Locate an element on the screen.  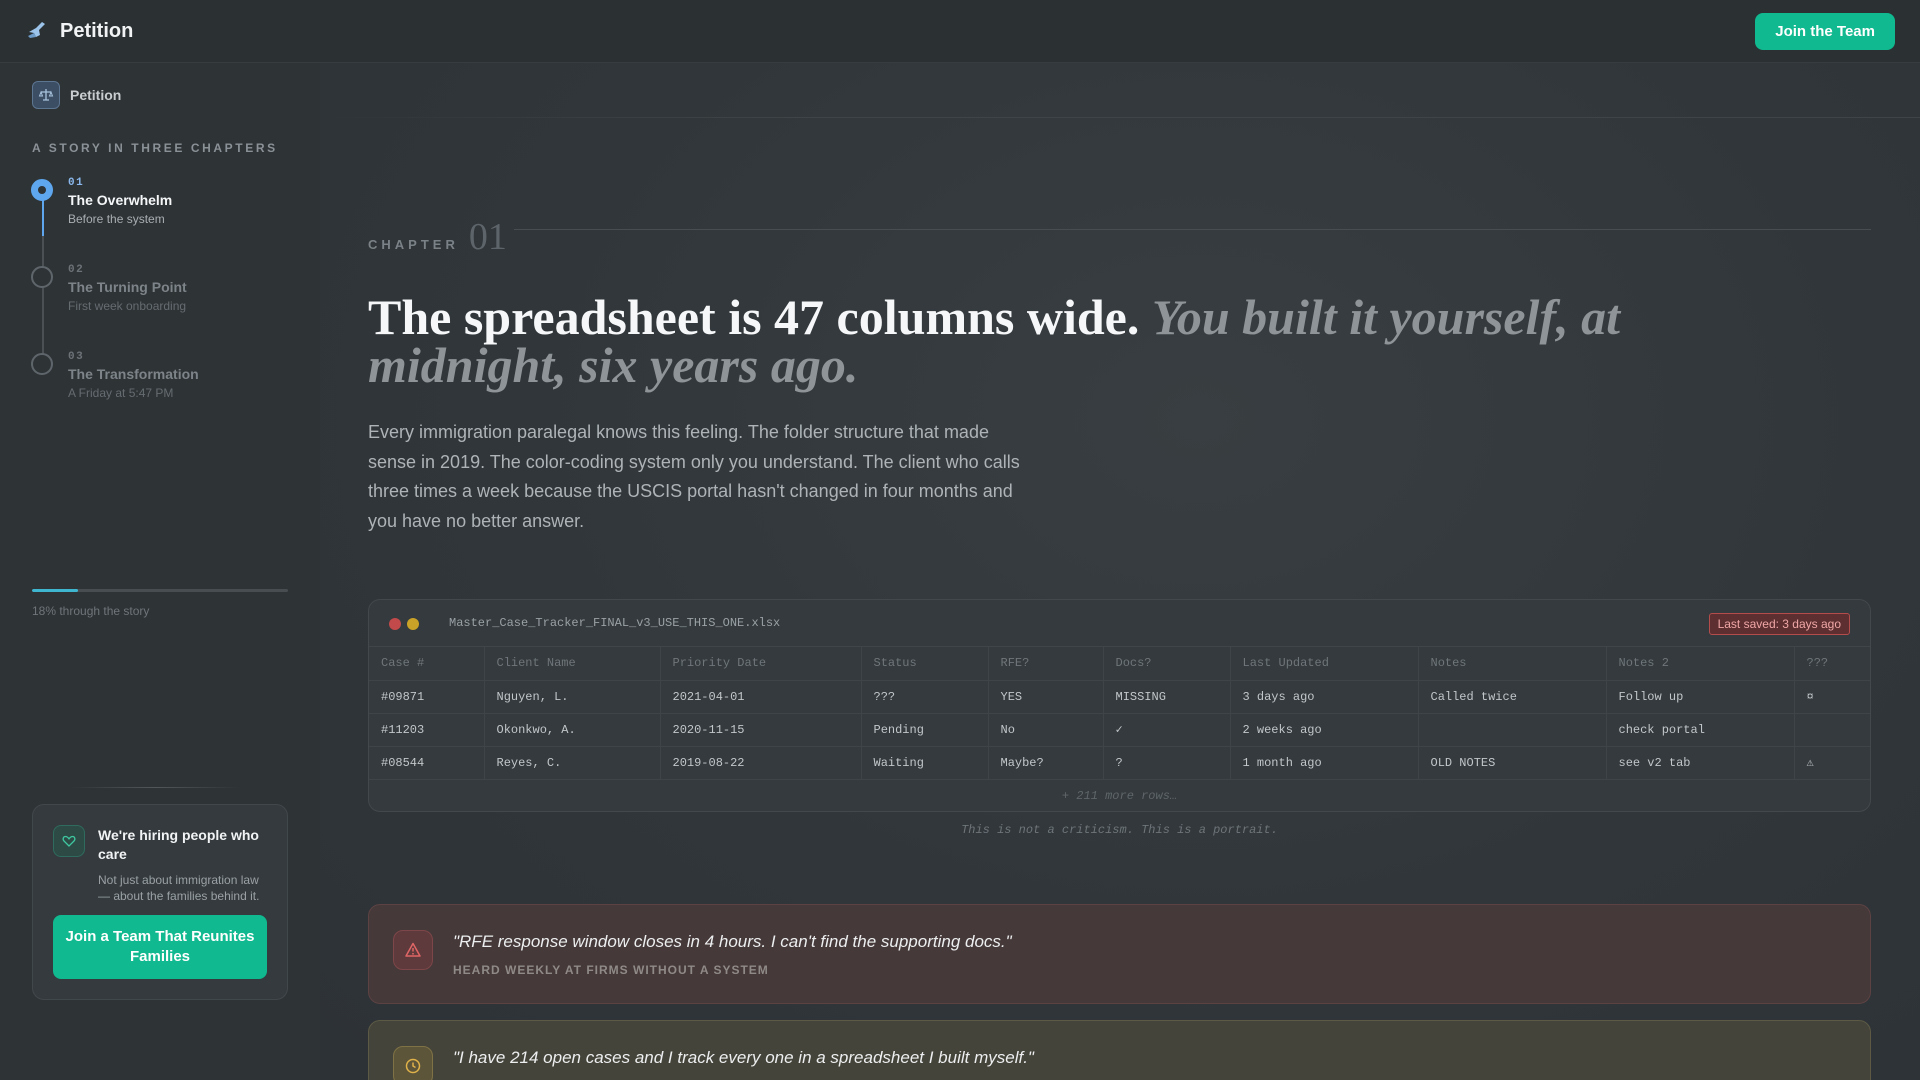
column-header: Notes is located at coordinates (1512, 664).